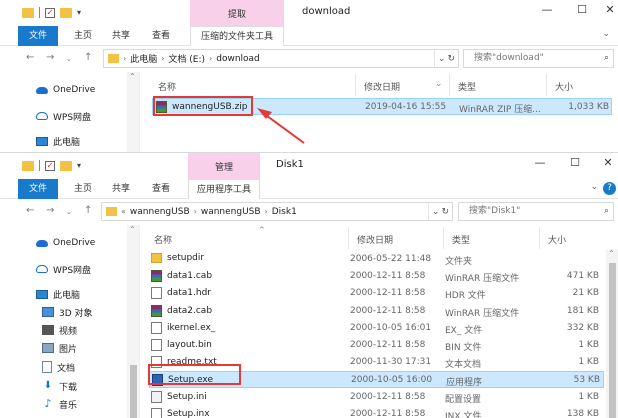 This screenshot has height=418, width=618. I want to click on annotation-arrow, so click(281, 126).